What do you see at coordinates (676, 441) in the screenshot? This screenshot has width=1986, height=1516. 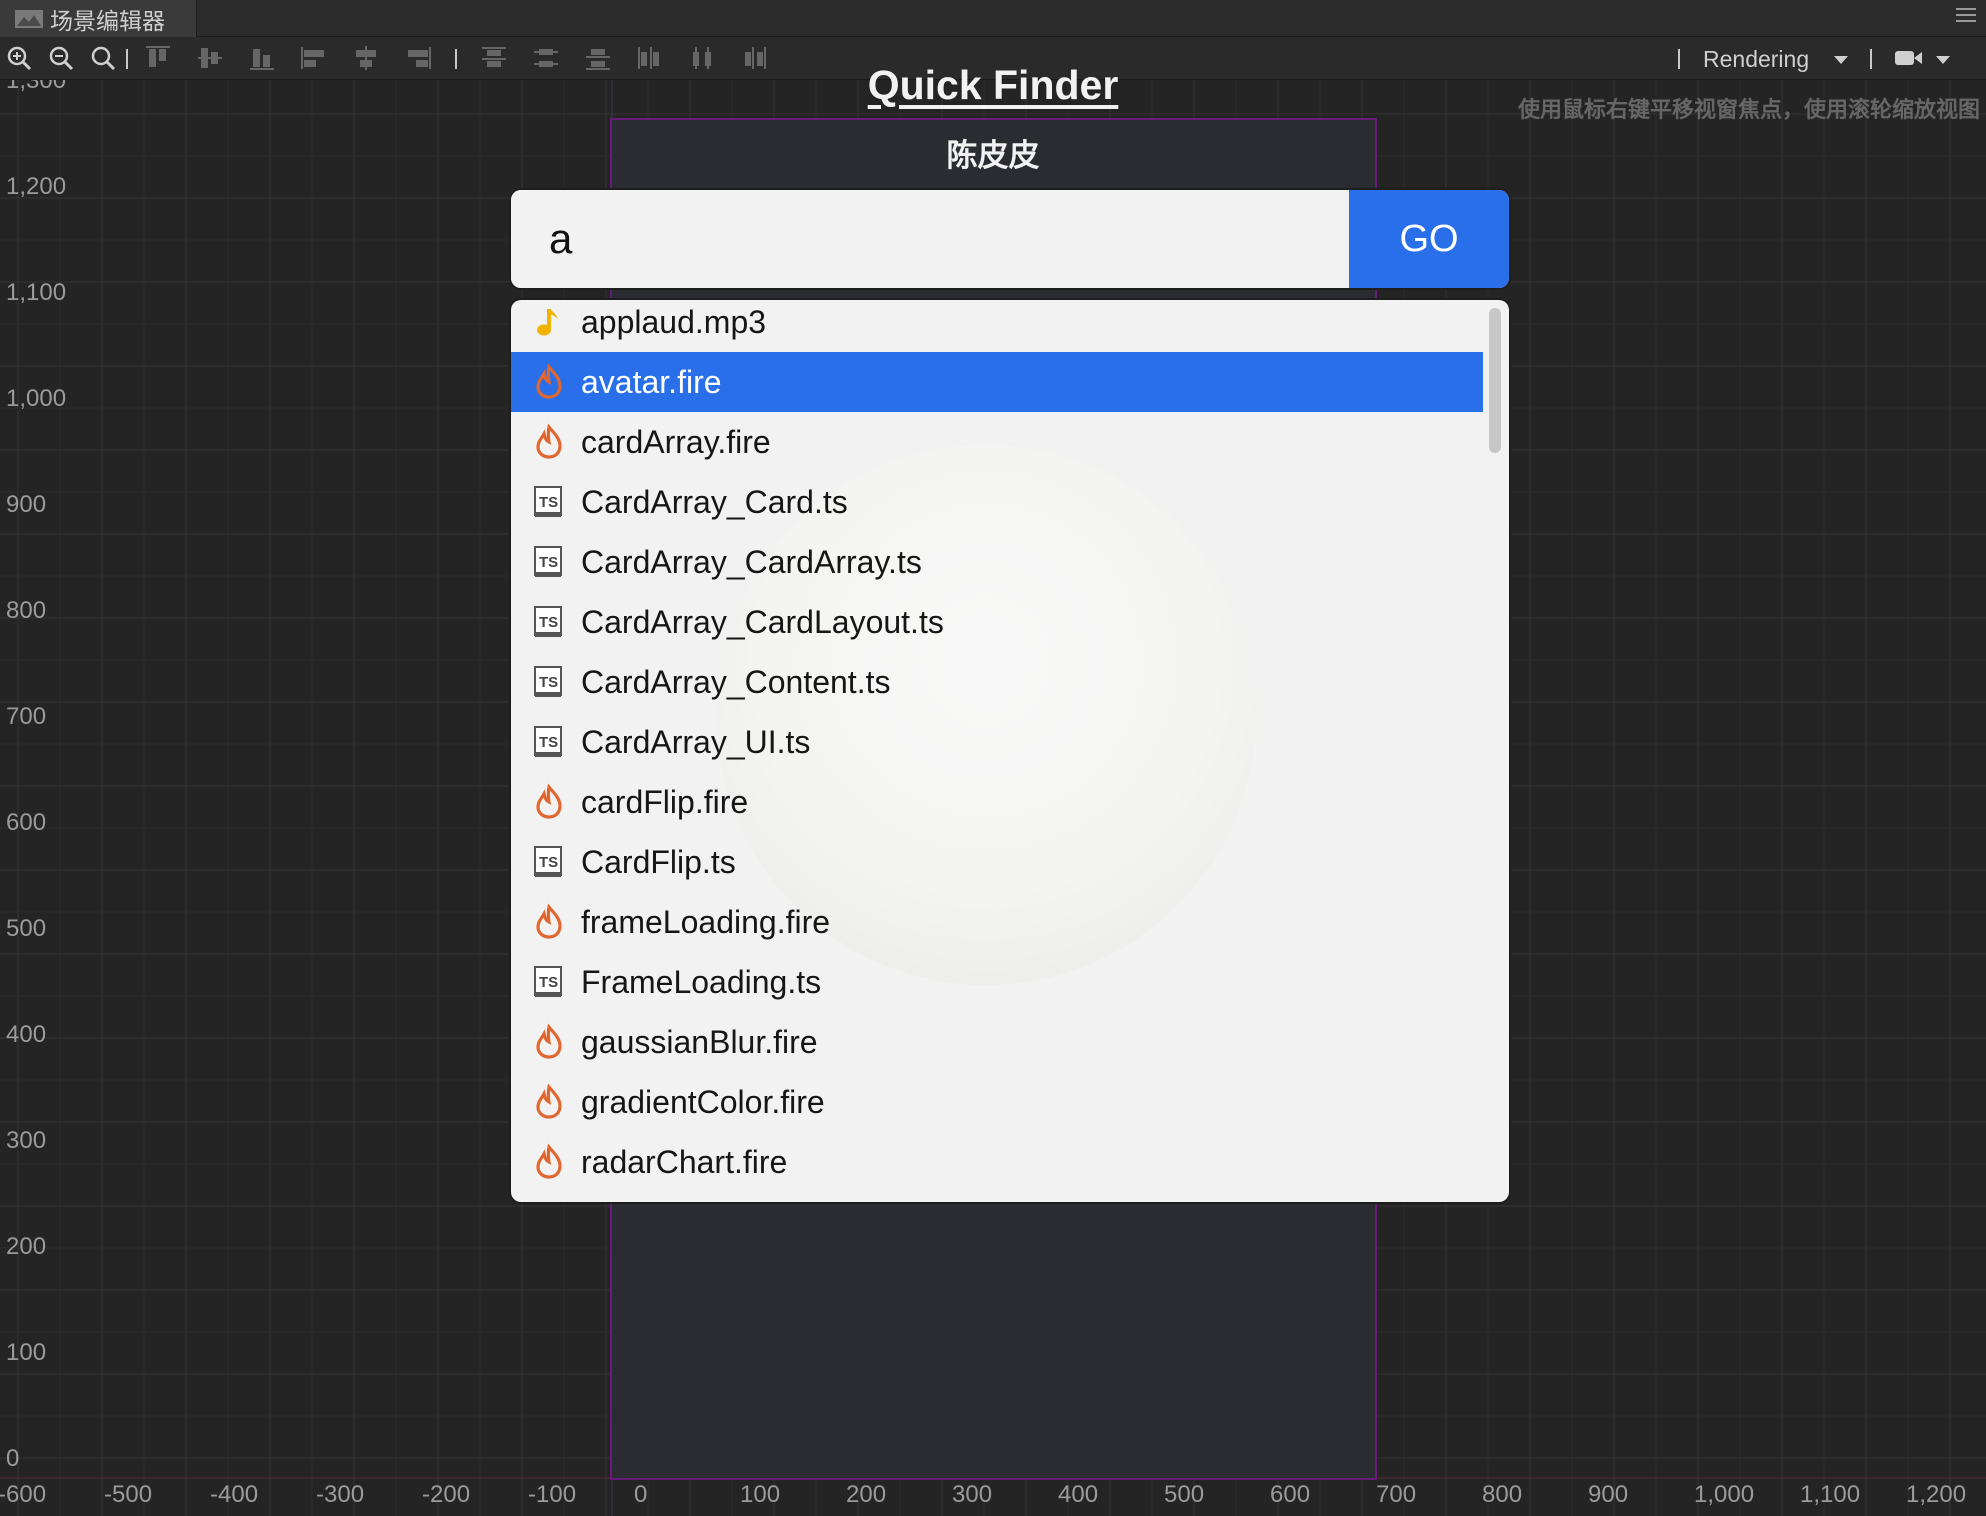 I see `result-item-label: cardArray.fire` at bounding box center [676, 441].